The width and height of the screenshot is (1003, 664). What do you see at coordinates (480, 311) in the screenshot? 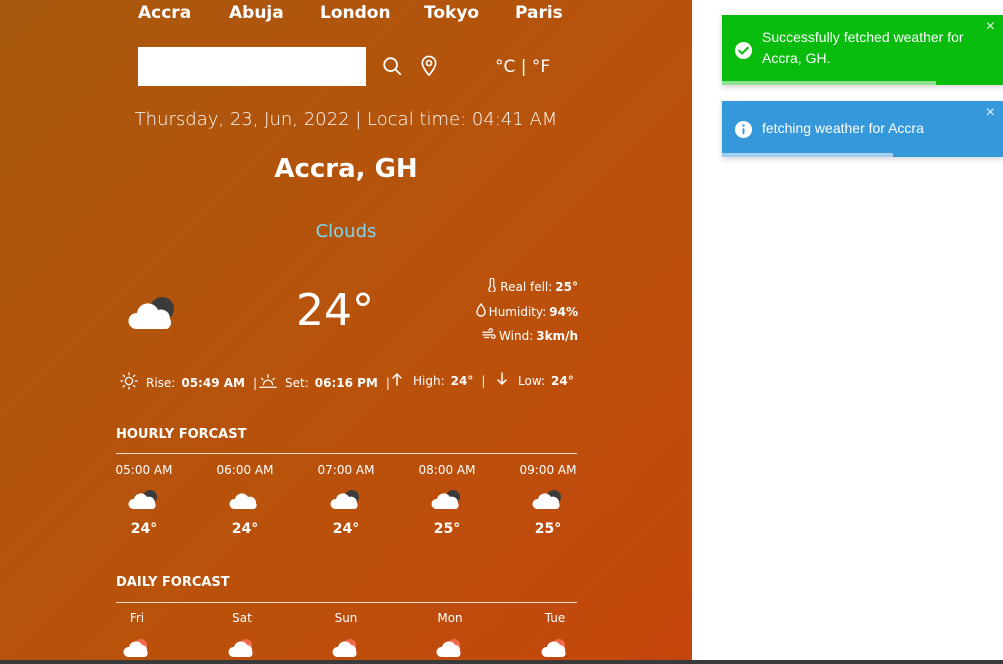
I see `droplet-icon` at bounding box center [480, 311].